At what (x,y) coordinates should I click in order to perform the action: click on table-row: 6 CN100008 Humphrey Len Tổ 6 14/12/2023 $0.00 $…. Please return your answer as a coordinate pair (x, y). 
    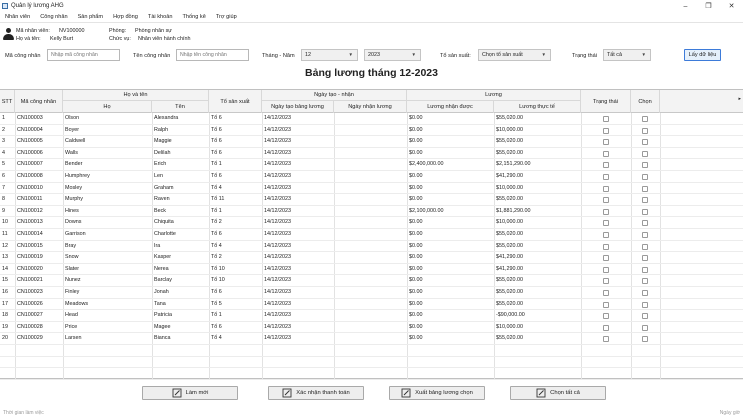
    Looking at the image, I should click on (371, 177).